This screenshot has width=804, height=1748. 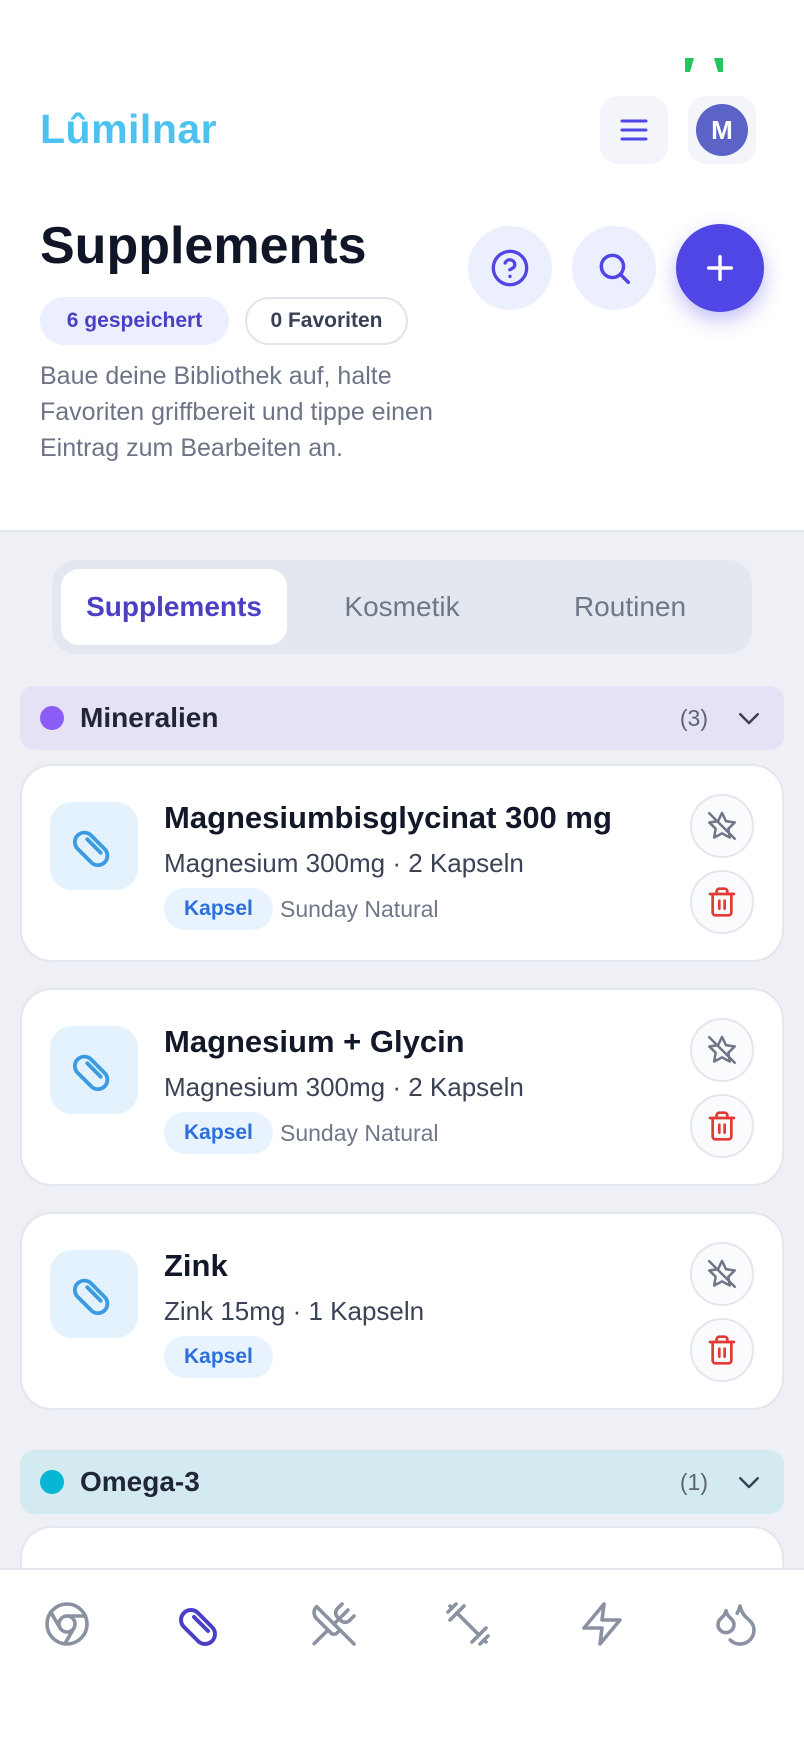 I want to click on tab-routinen: Routinen, so click(x=630, y=607).